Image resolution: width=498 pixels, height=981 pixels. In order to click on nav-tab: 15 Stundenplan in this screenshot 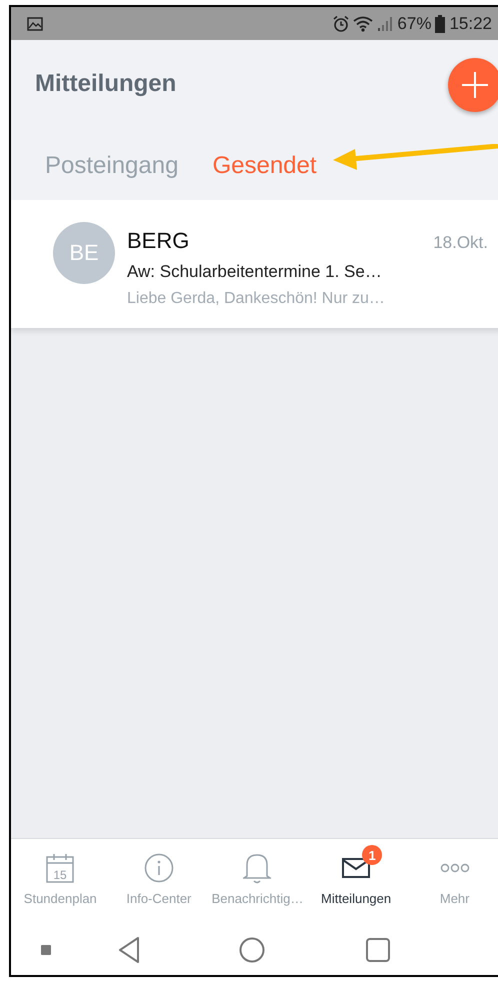, I will do `click(60, 882)`.